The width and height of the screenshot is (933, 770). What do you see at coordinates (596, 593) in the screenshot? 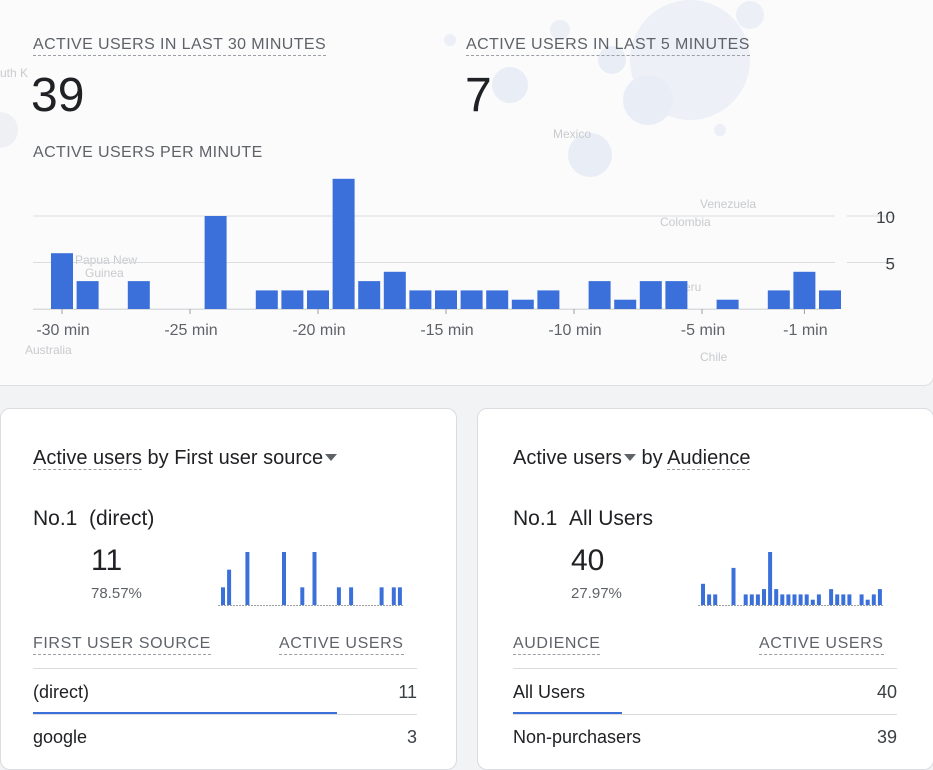
I see `top-item-percent: 27.97%` at bounding box center [596, 593].